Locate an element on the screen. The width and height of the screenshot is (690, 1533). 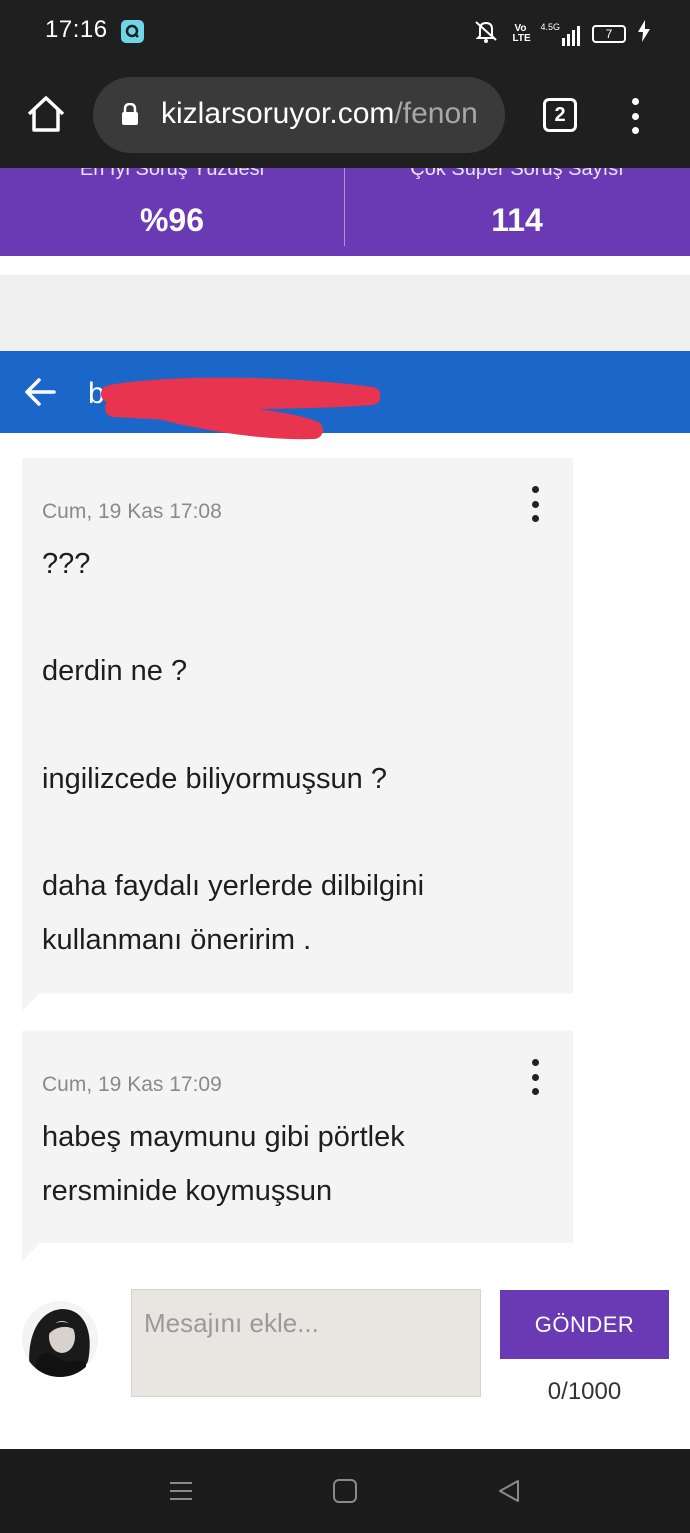
message-line: derdin ne ? is located at coordinates (115, 671).